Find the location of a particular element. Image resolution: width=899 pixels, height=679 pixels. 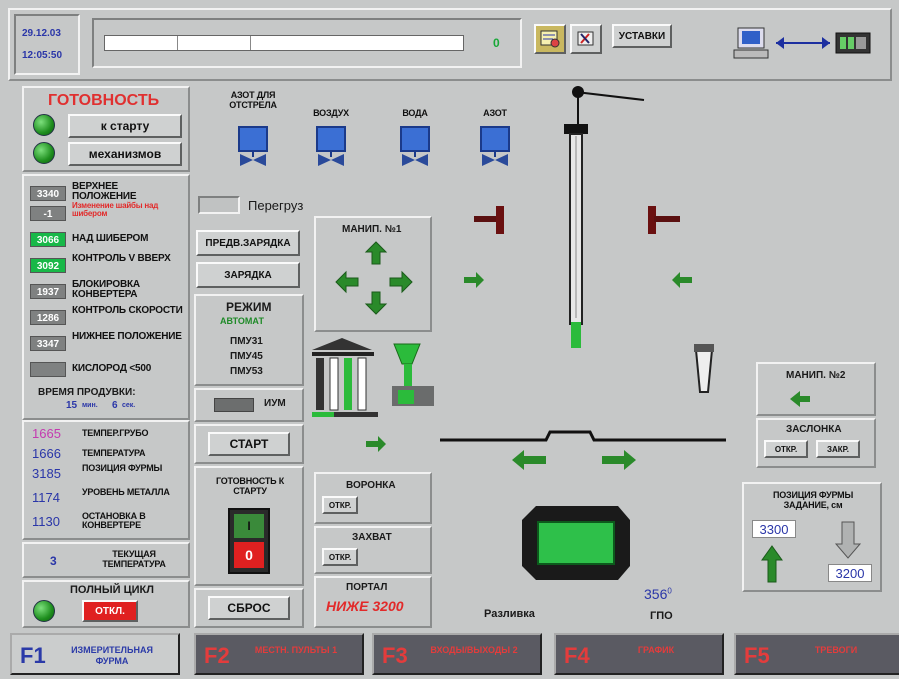

function-key-f4: F4 ГРАФИК is located at coordinates (639, 654).